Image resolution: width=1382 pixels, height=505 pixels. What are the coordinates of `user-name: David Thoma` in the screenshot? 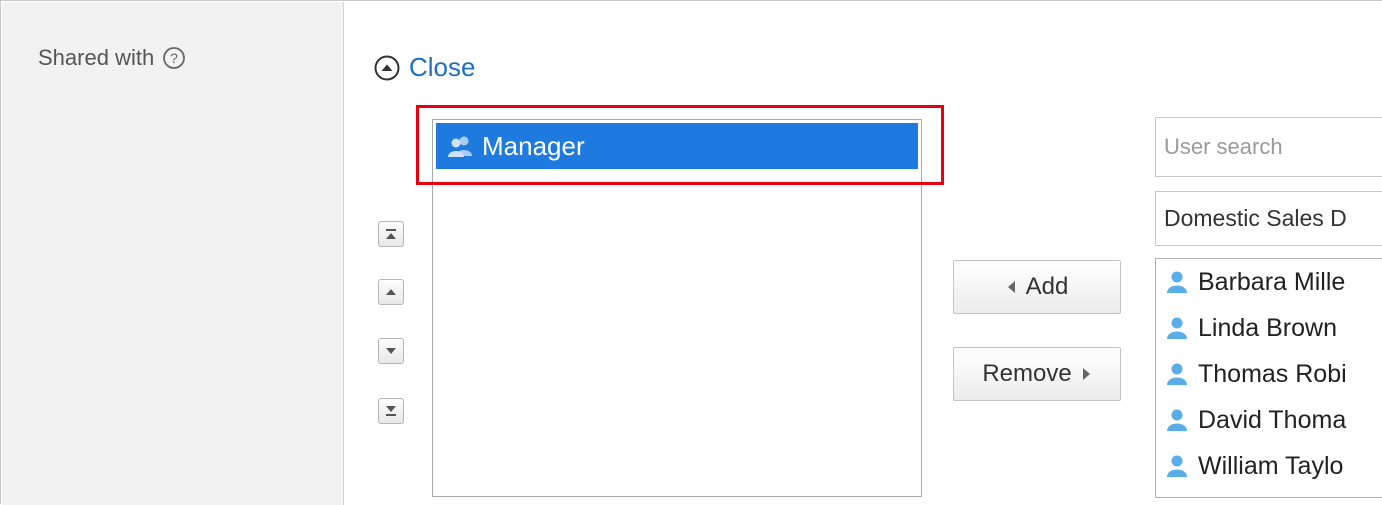 It's located at (1272, 419).